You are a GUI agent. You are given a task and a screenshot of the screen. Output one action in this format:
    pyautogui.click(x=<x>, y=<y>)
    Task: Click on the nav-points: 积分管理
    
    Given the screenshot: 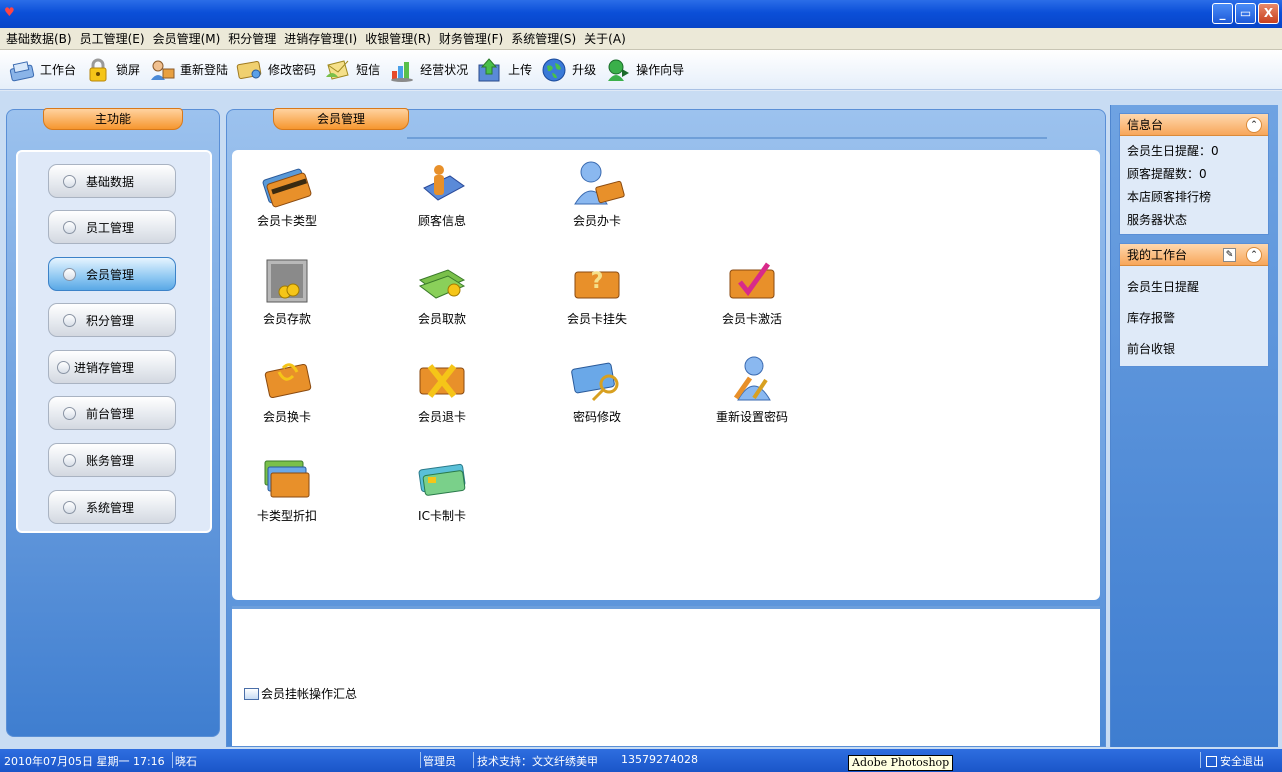 What is the action you would take?
    pyautogui.click(x=112, y=320)
    